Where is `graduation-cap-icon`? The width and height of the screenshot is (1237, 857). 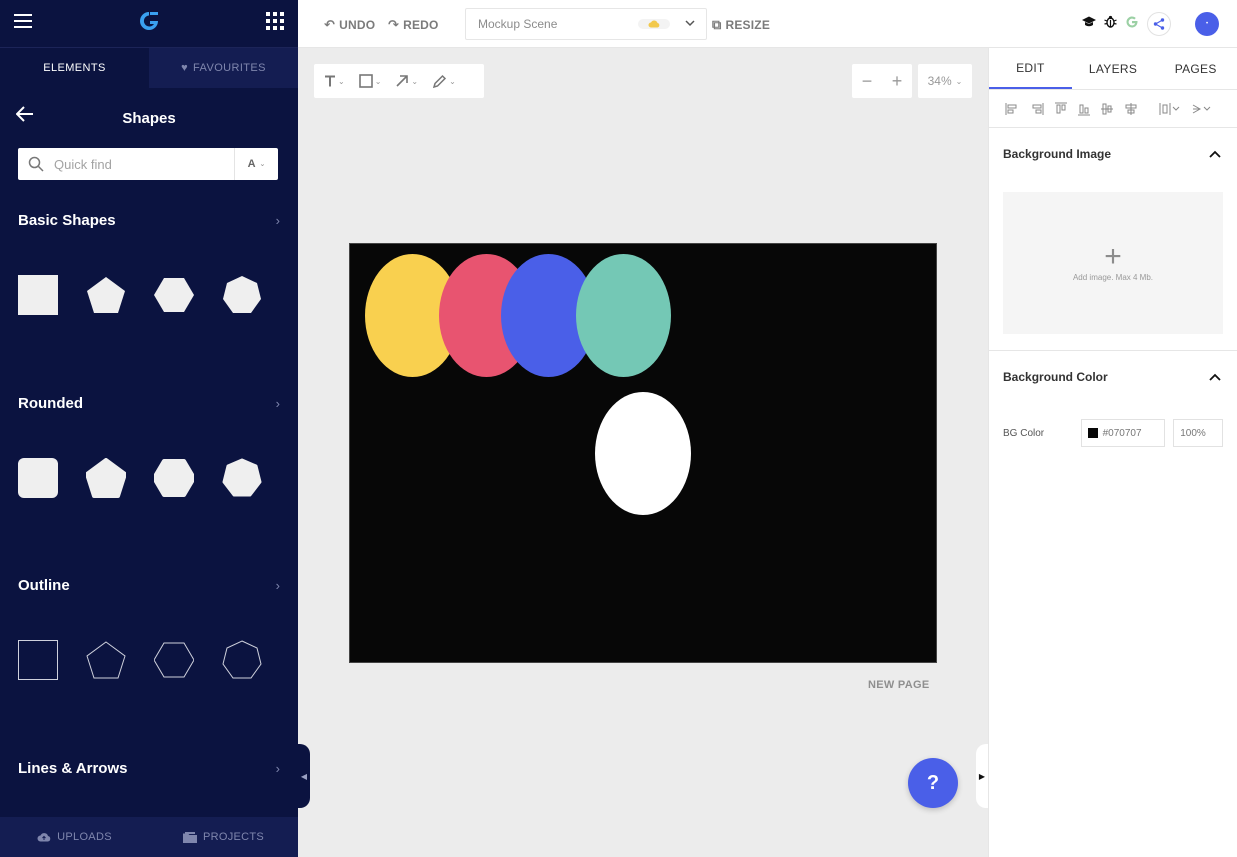
graduation-cap-icon is located at coordinates (1089, 24).